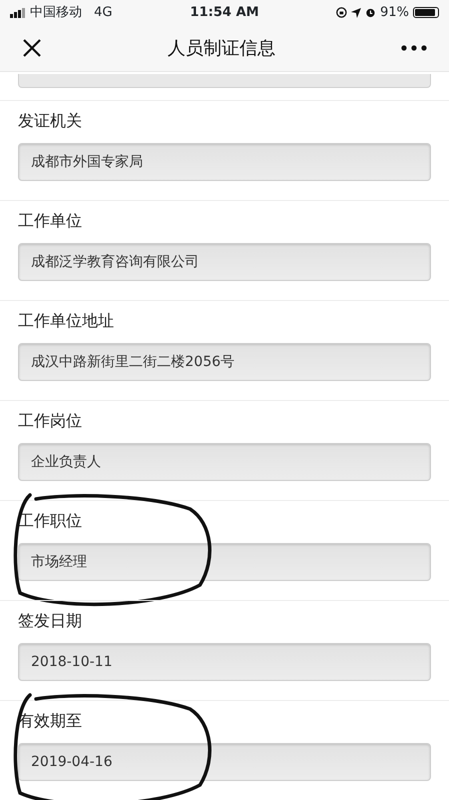 The height and width of the screenshot is (800, 449). What do you see at coordinates (356, 13) in the screenshot?
I see `location-arrow-icon` at bounding box center [356, 13].